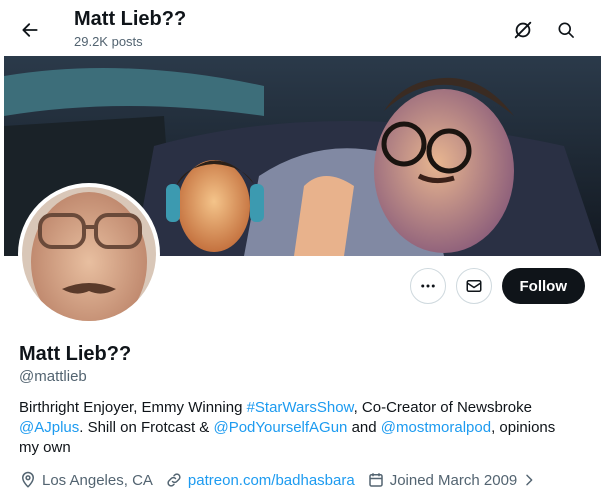  I want to click on bio-text: , Co-Creator of Newsbroke, so click(442, 407).